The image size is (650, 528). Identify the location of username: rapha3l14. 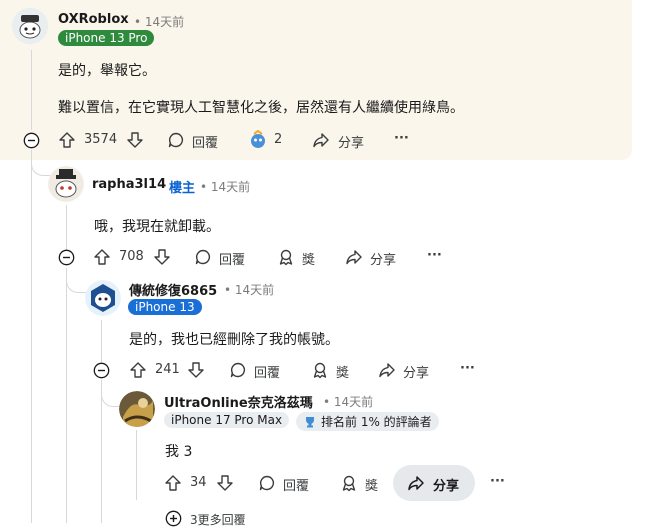
(129, 184).